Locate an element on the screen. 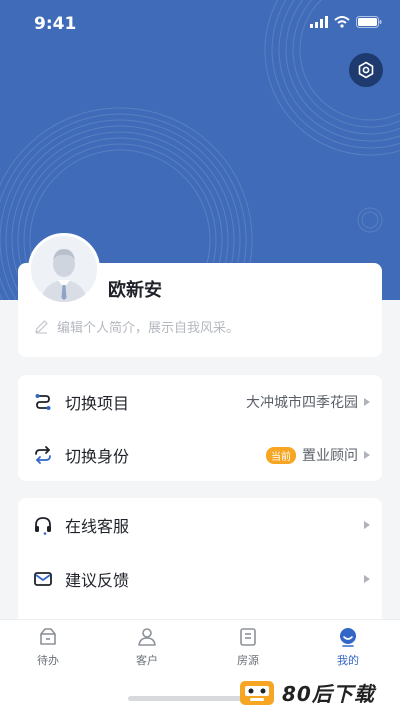 The image size is (400, 711). signal-icon is located at coordinates (319, 22).